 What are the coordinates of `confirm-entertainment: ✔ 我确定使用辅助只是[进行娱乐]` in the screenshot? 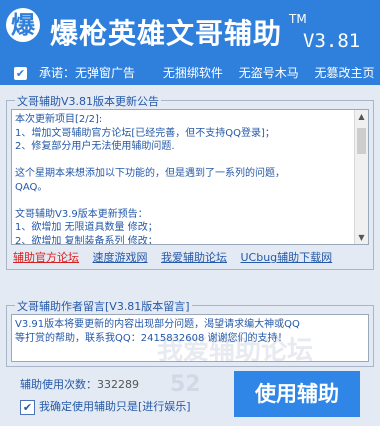 It's located at (105, 406).